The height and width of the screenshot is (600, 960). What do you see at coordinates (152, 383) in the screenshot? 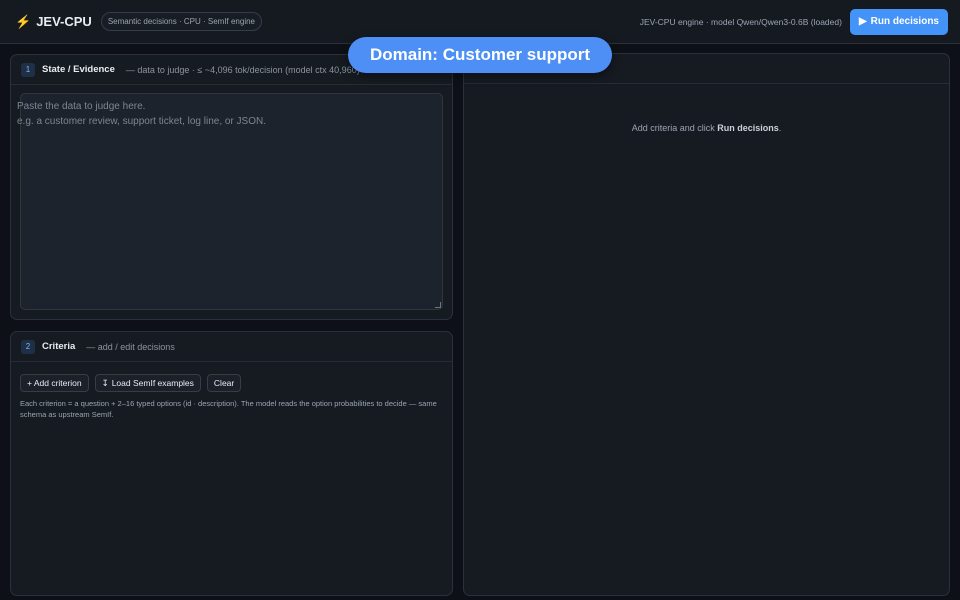
I see `load-examples-label: Load SemIf examples` at bounding box center [152, 383].